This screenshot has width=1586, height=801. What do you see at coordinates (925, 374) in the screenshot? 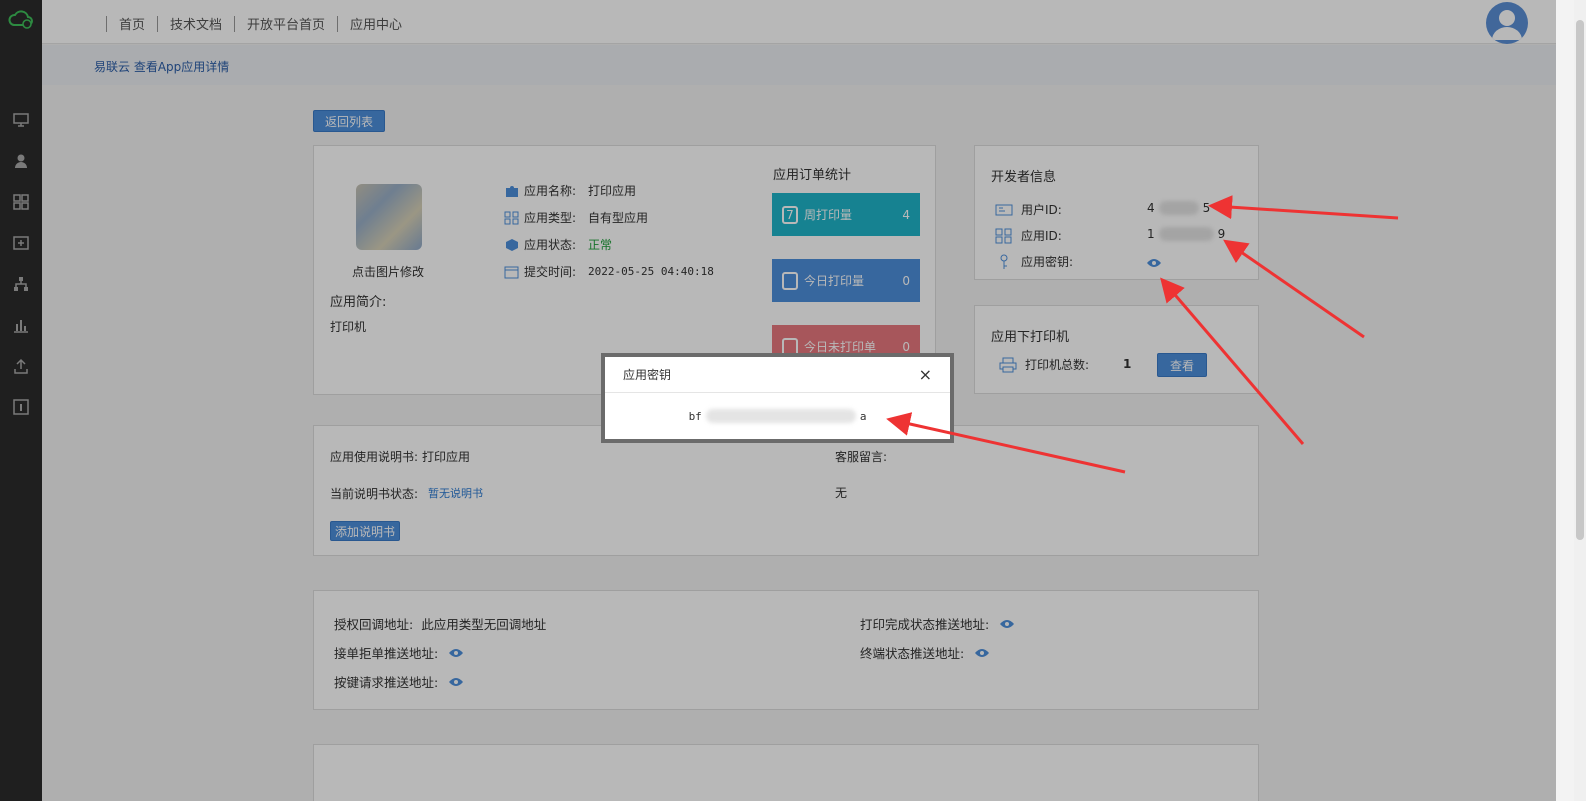
I see `close-icon: ×` at bounding box center [925, 374].